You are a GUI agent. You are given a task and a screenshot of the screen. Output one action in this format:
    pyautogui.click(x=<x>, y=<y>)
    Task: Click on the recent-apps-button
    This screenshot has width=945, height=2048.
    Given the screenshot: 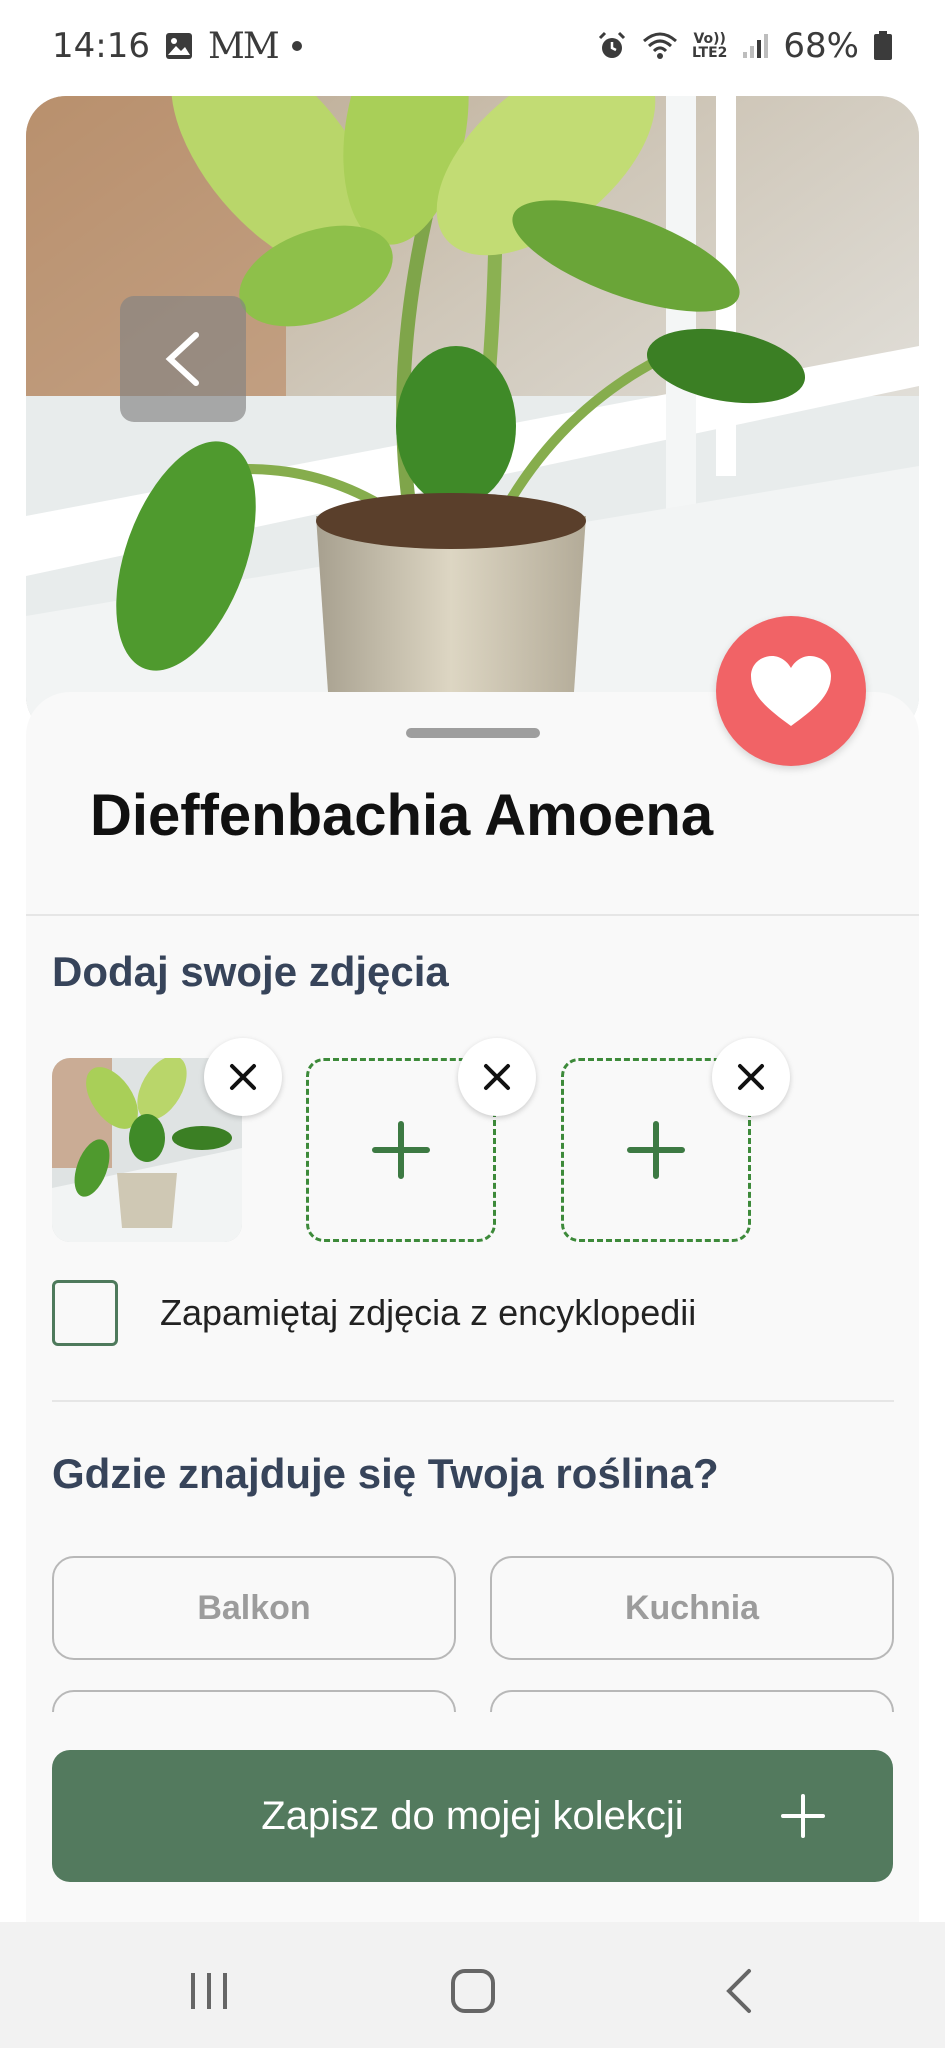 What is the action you would take?
    pyautogui.click(x=209, y=1991)
    